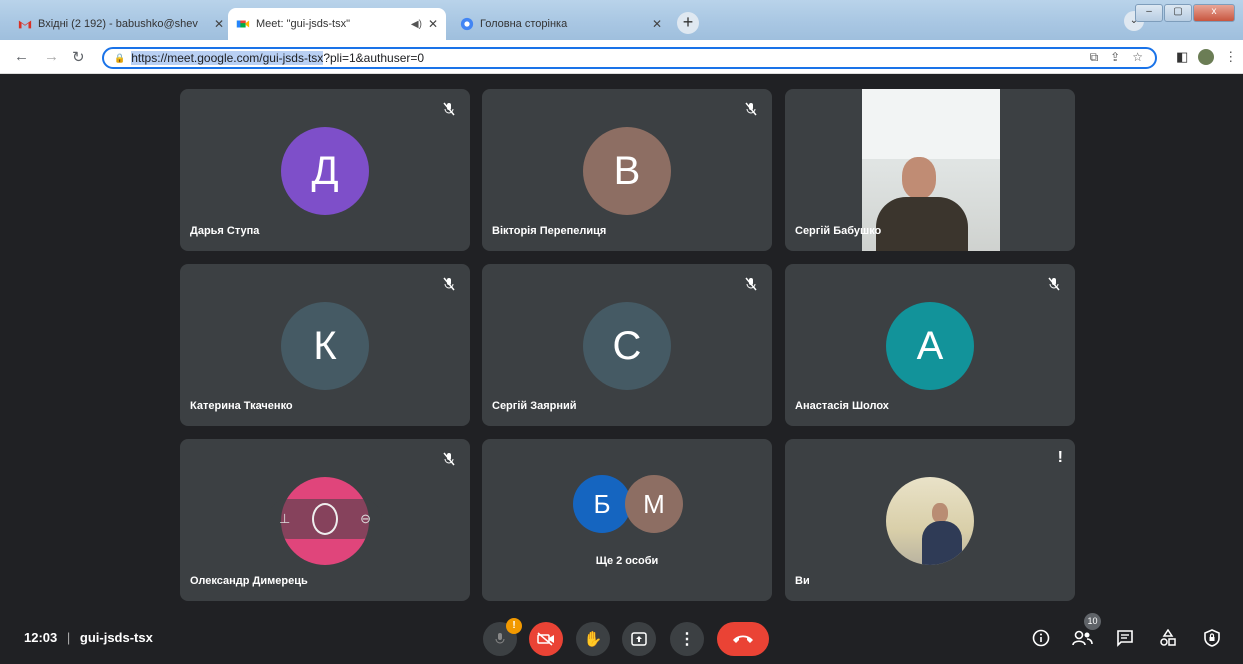  What do you see at coordinates (225, 231) in the screenshot?
I see `participant-name: Дарья Ступа` at bounding box center [225, 231].